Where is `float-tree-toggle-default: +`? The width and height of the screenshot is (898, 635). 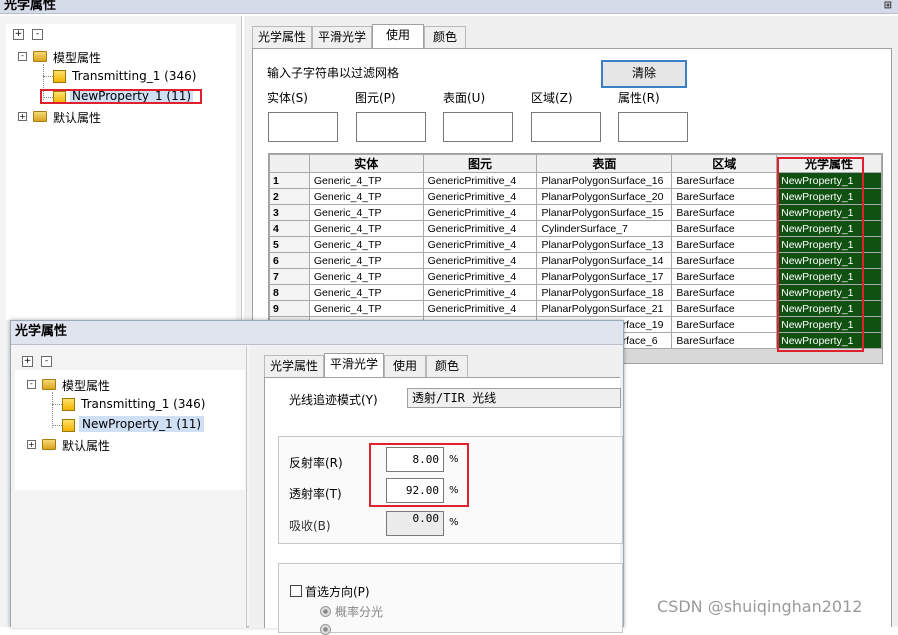
float-tree-toggle-default: + is located at coordinates (31, 444).